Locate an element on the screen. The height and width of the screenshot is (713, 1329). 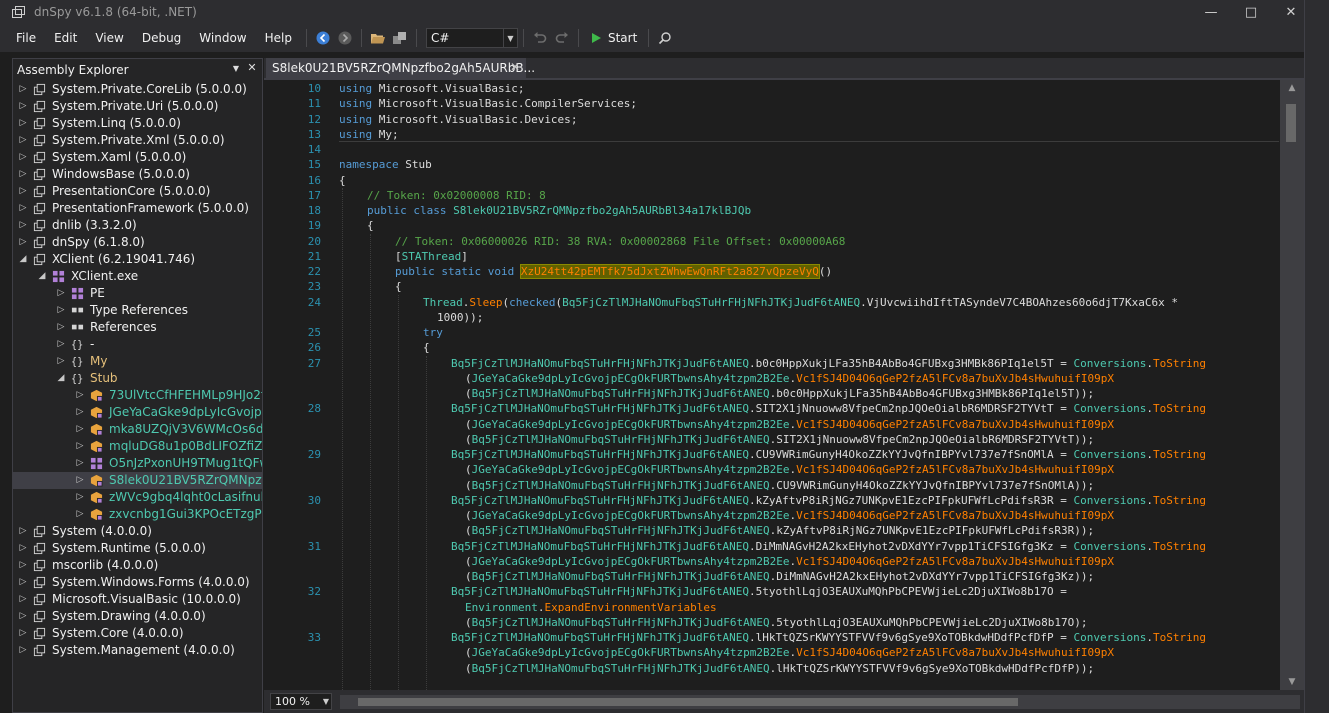
tree-node: ▷ 73UlVtcCfHFEHMLp9HJo2fgf is located at coordinates (137, 395).